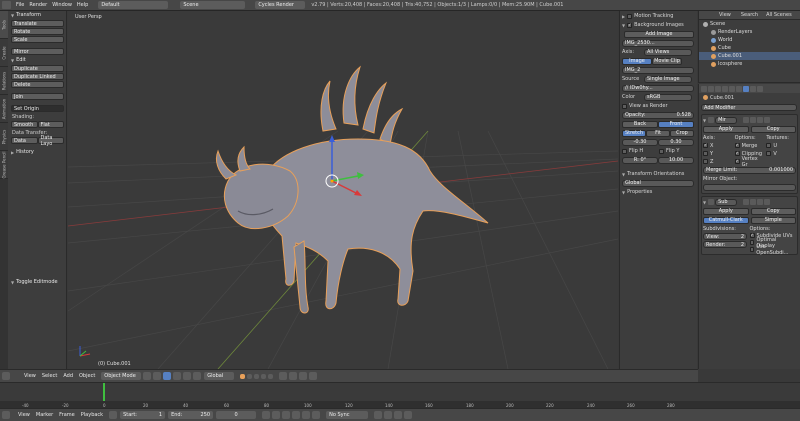 The image size is (800, 421). I want to click on next-keyframe-icon, so click(306, 415).